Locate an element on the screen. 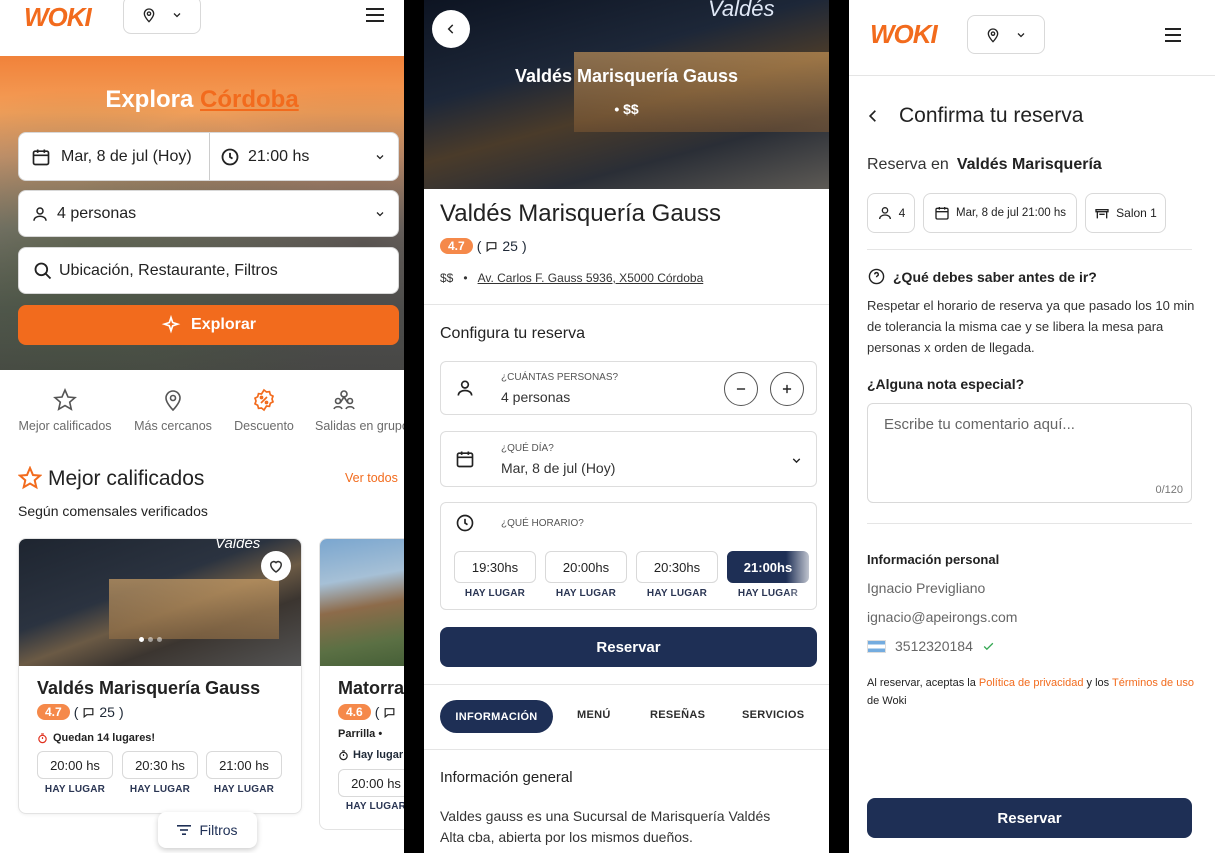 The image size is (1215, 853). search-input: Ubicación, Restaurante, Filtros is located at coordinates (208, 270).